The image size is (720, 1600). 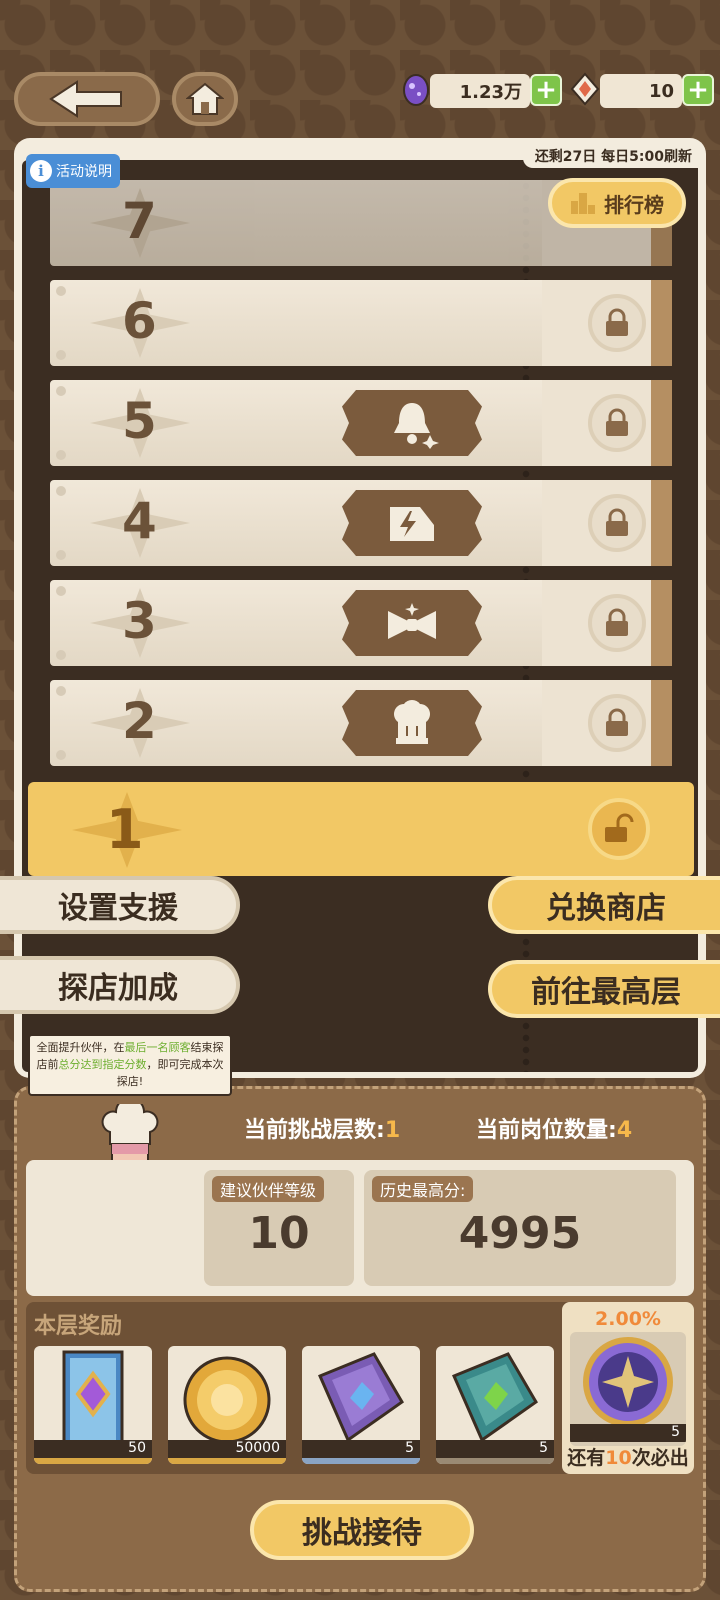 I want to click on reward-item-green-book: 5, so click(x=495, y=1405).